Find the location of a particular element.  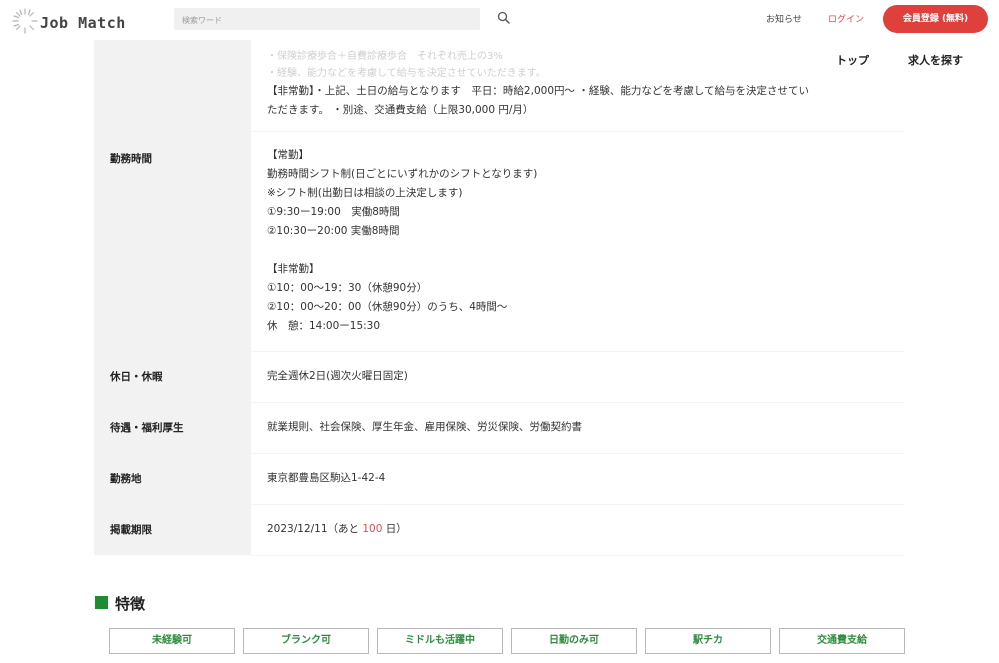

logo-text: Job Match is located at coordinates (83, 23).